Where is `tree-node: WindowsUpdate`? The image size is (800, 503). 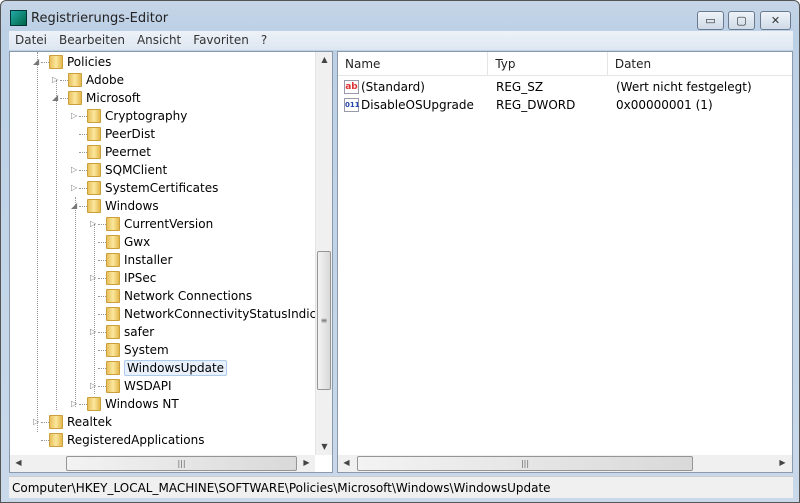 tree-node: WindowsUpdate is located at coordinates (162, 368).